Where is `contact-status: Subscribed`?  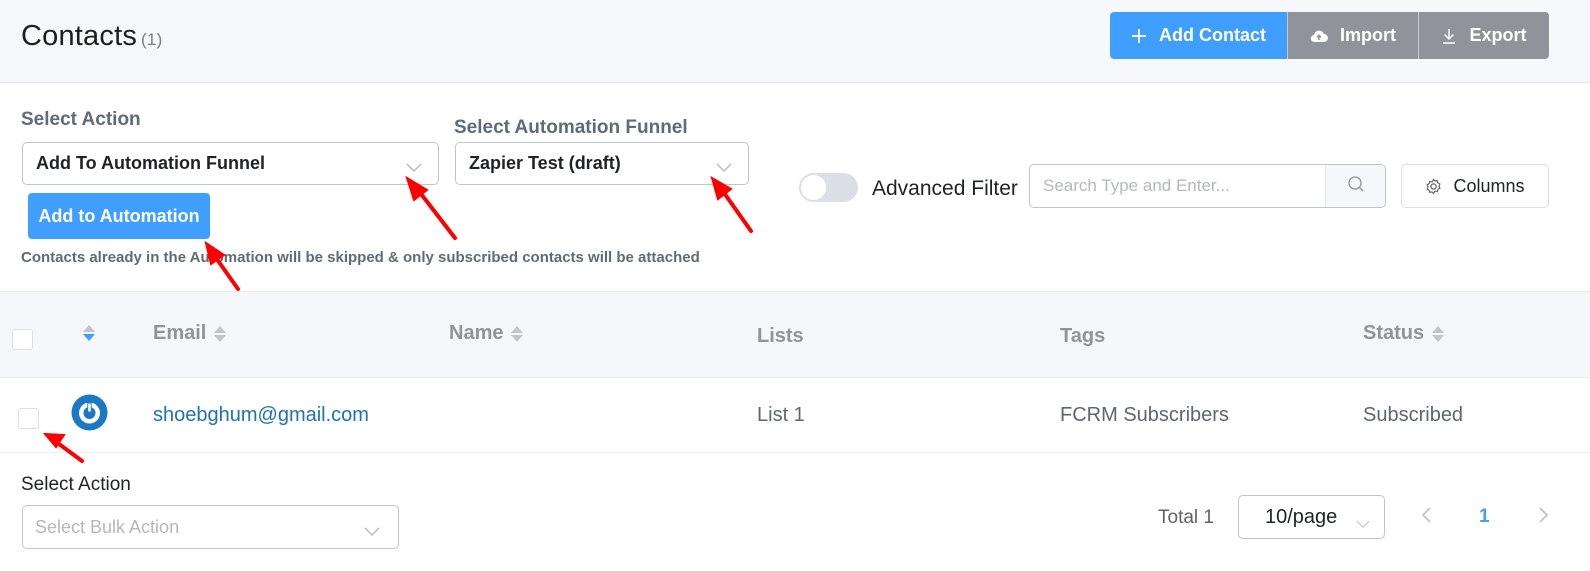 contact-status: Subscribed is located at coordinates (1413, 415).